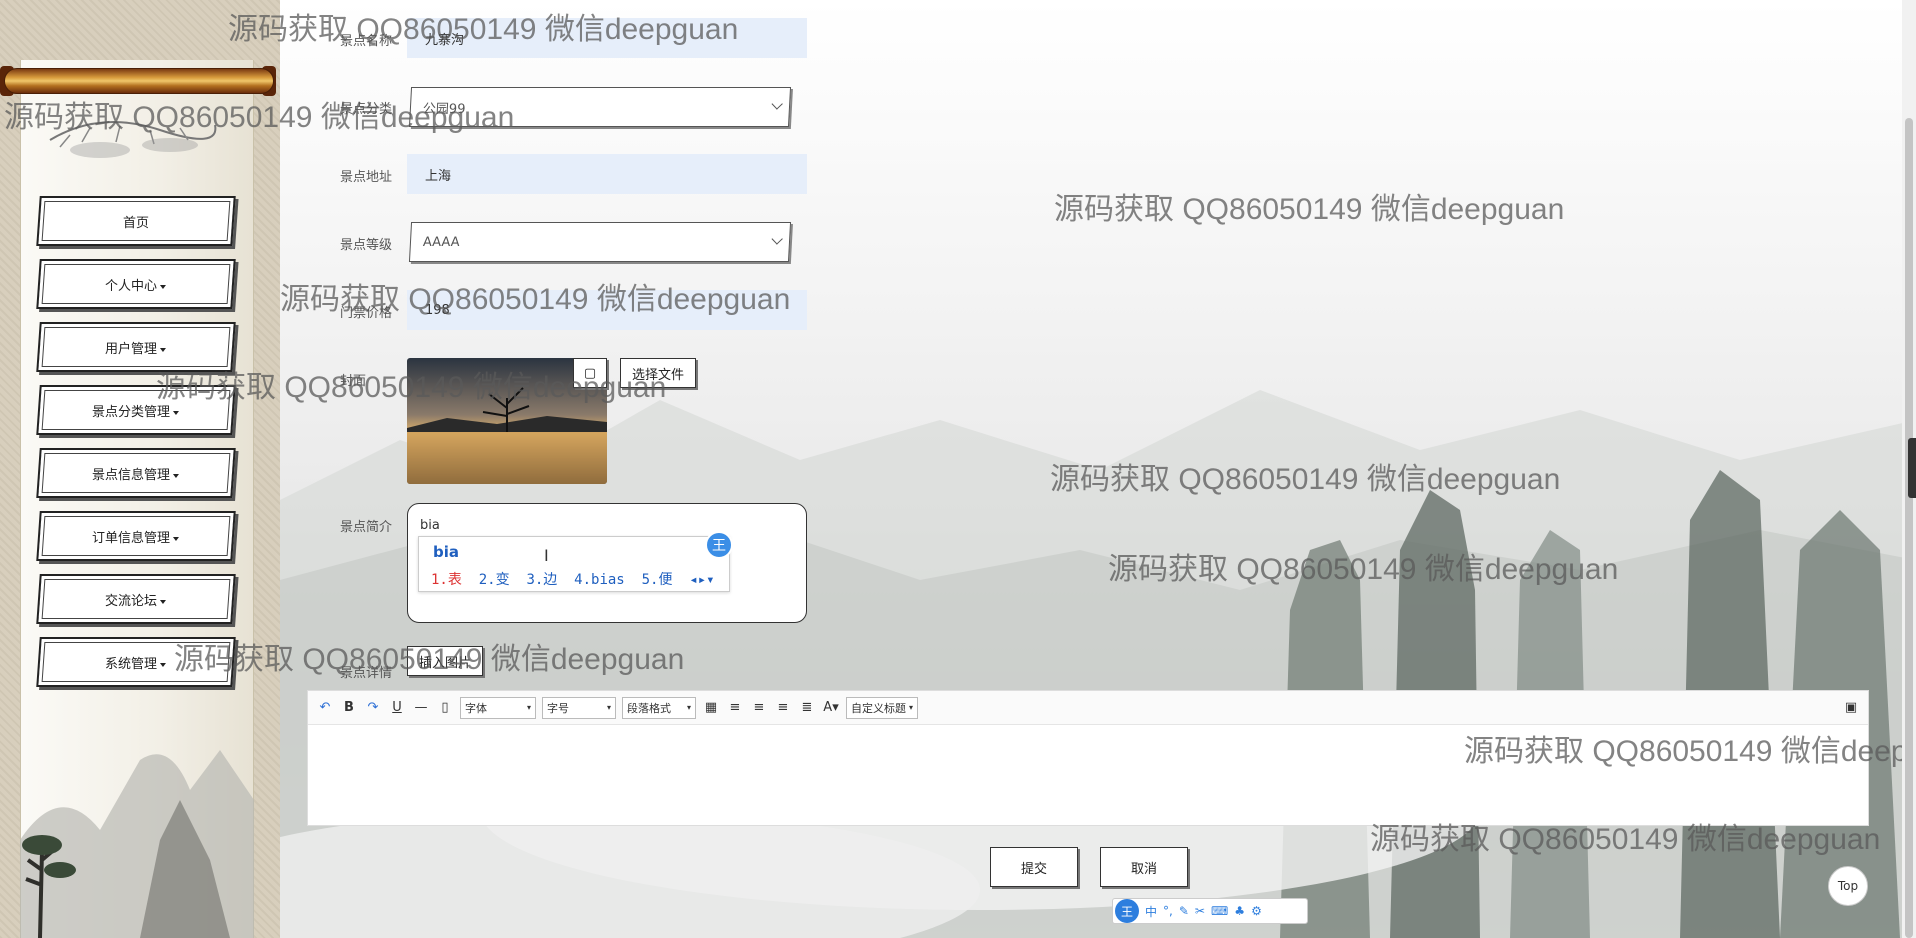 The height and width of the screenshot is (938, 1916). I want to click on align-left-icon: ≡, so click(735, 707).